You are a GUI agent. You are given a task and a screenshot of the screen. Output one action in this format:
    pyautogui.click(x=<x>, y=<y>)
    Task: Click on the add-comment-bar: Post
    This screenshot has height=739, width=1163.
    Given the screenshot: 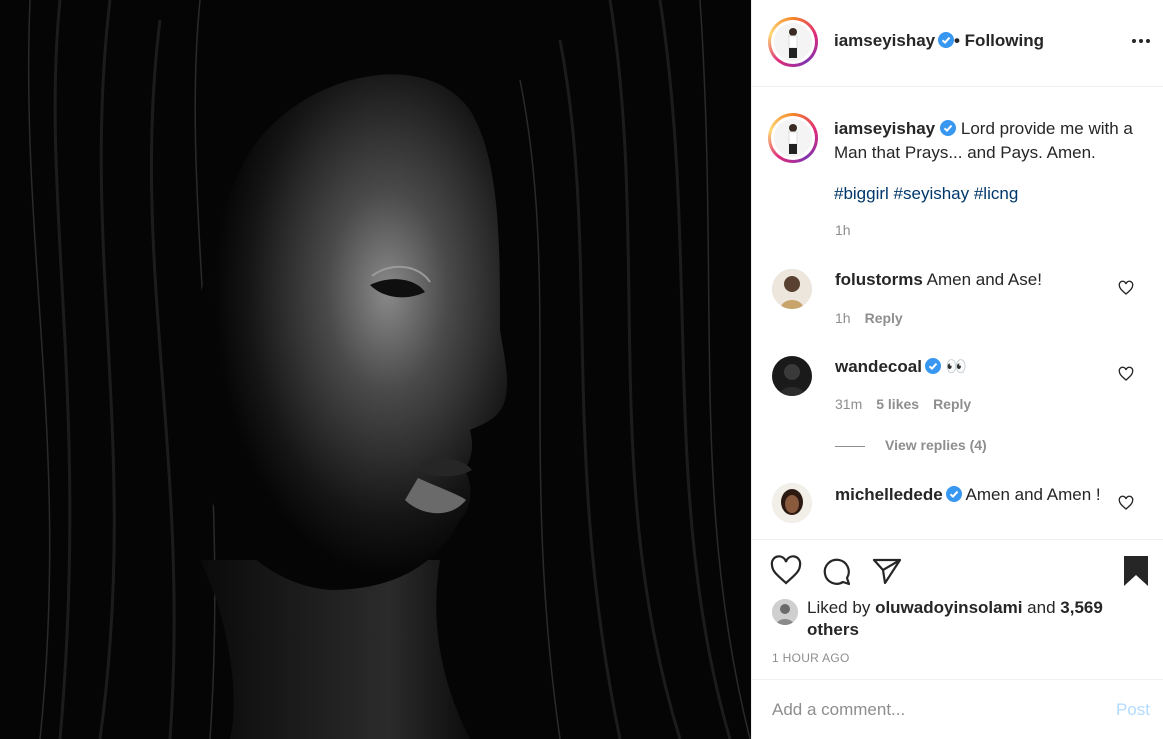 What is the action you would take?
    pyautogui.click(x=957, y=709)
    